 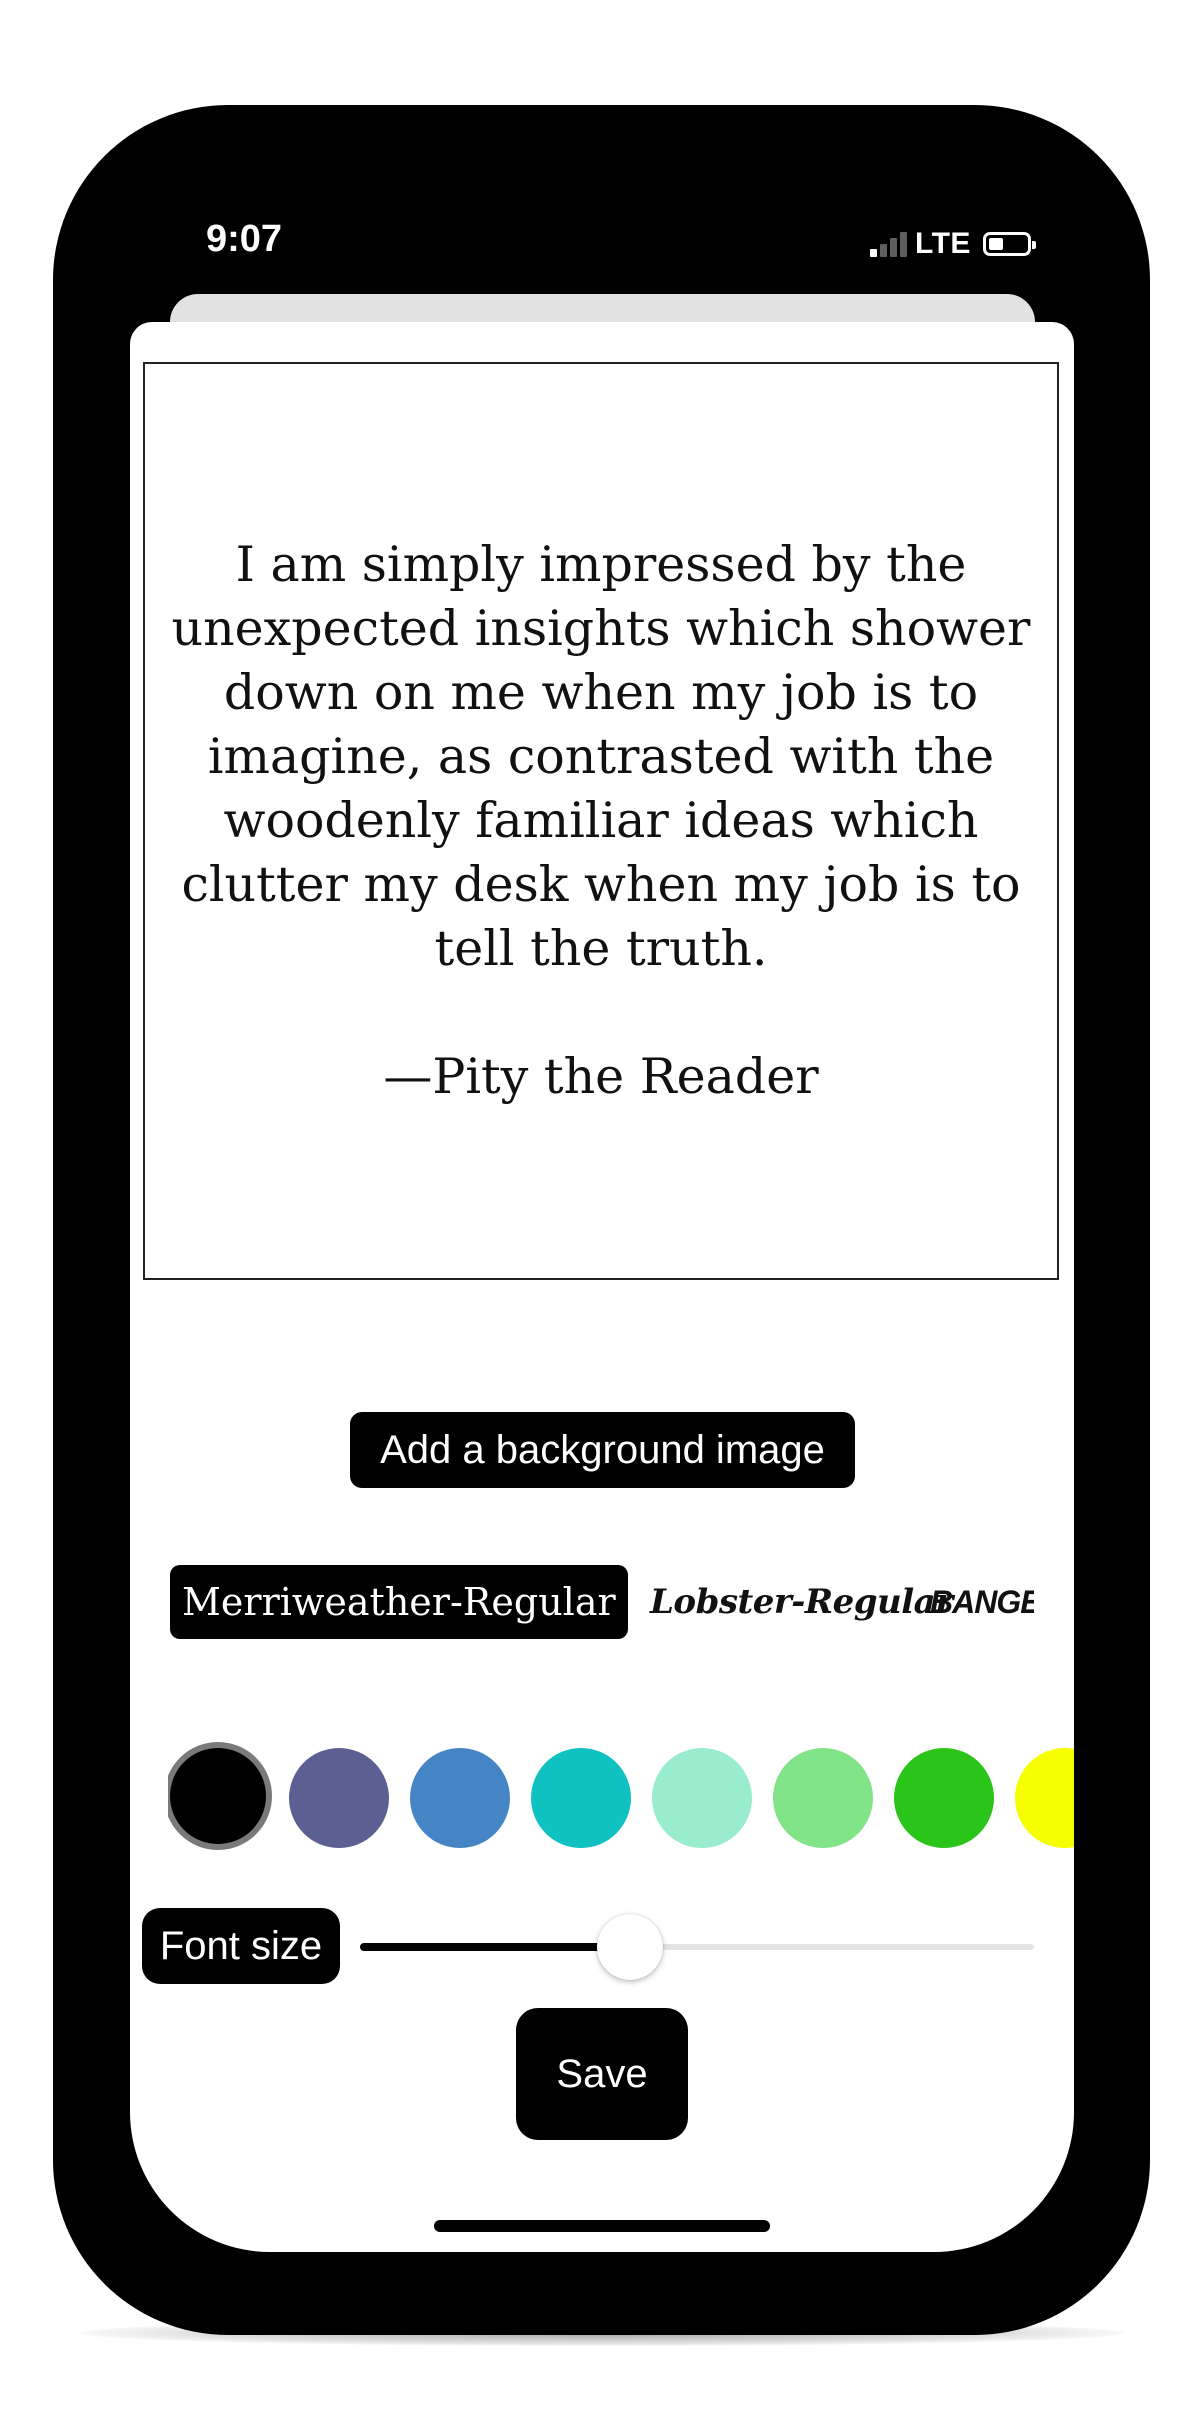 I want to click on slider-thumb, so click(x=630, y=1947).